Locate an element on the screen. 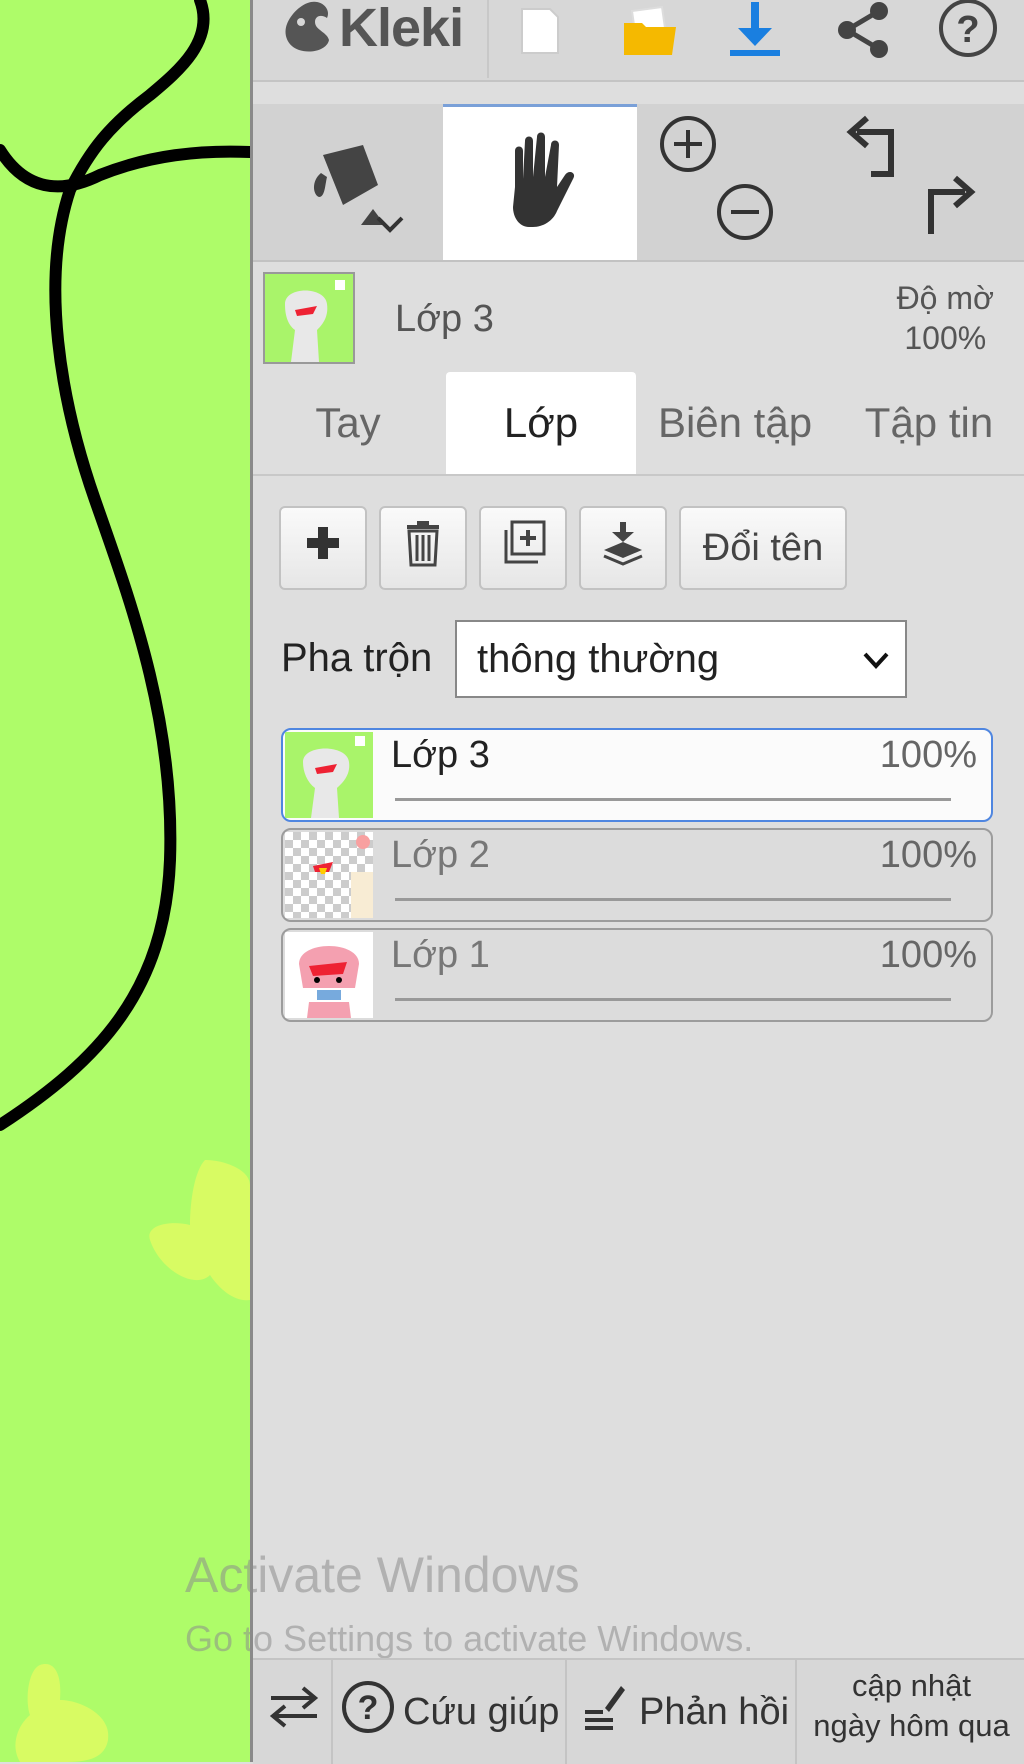  pen-lines-icon is located at coordinates (605, 1712).